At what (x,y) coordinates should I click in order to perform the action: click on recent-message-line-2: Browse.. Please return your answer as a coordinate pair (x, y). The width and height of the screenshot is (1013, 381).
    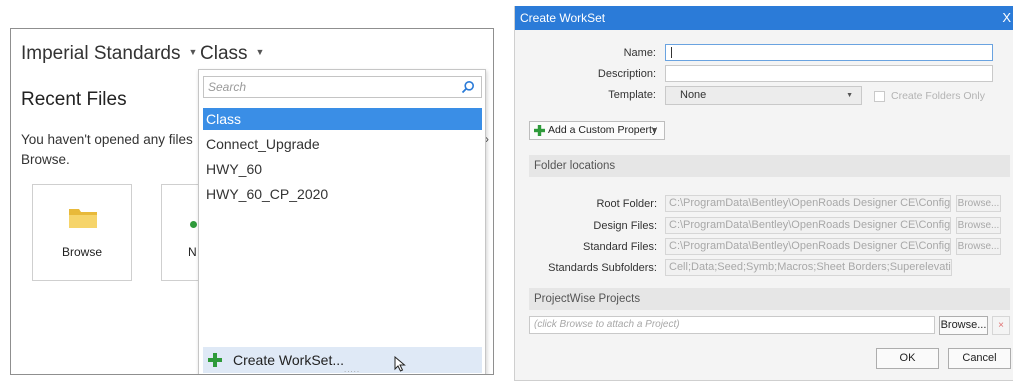
    Looking at the image, I should click on (45, 159).